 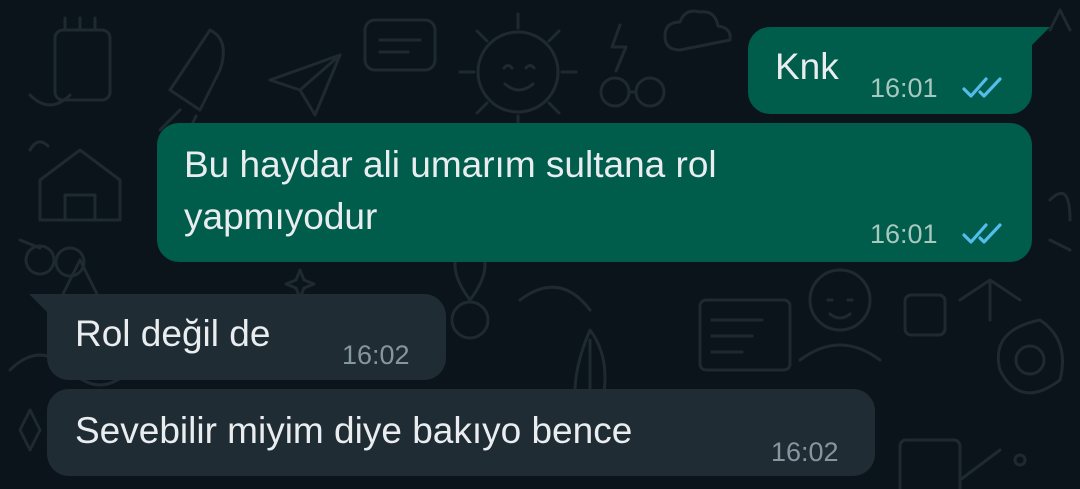 What do you see at coordinates (899, 70) in the screenshot?
I see `outgoing-message-bubble: Knk 16:01` at bounding box center [899, 70].